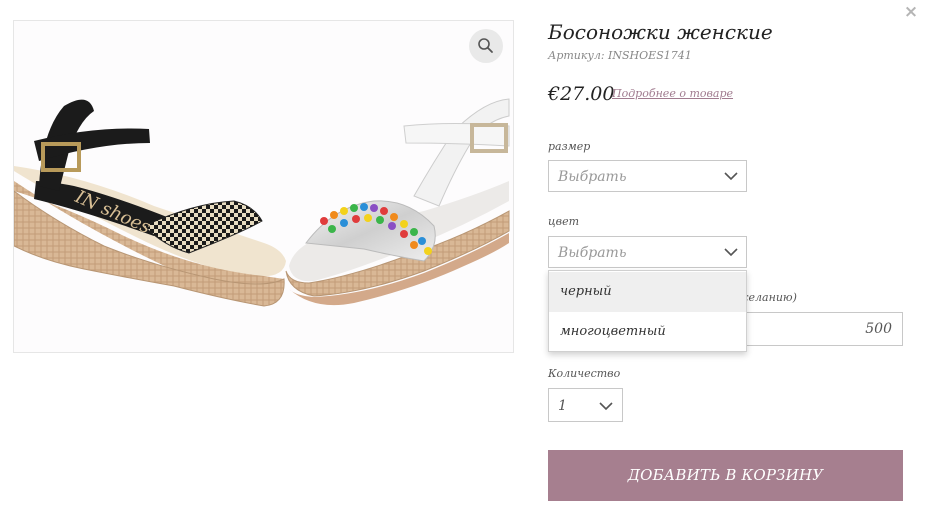  What do you see at coordinates (562, 406) in the screenshot?
I see `quantity-value: 1` at bounding box center [562, 406].